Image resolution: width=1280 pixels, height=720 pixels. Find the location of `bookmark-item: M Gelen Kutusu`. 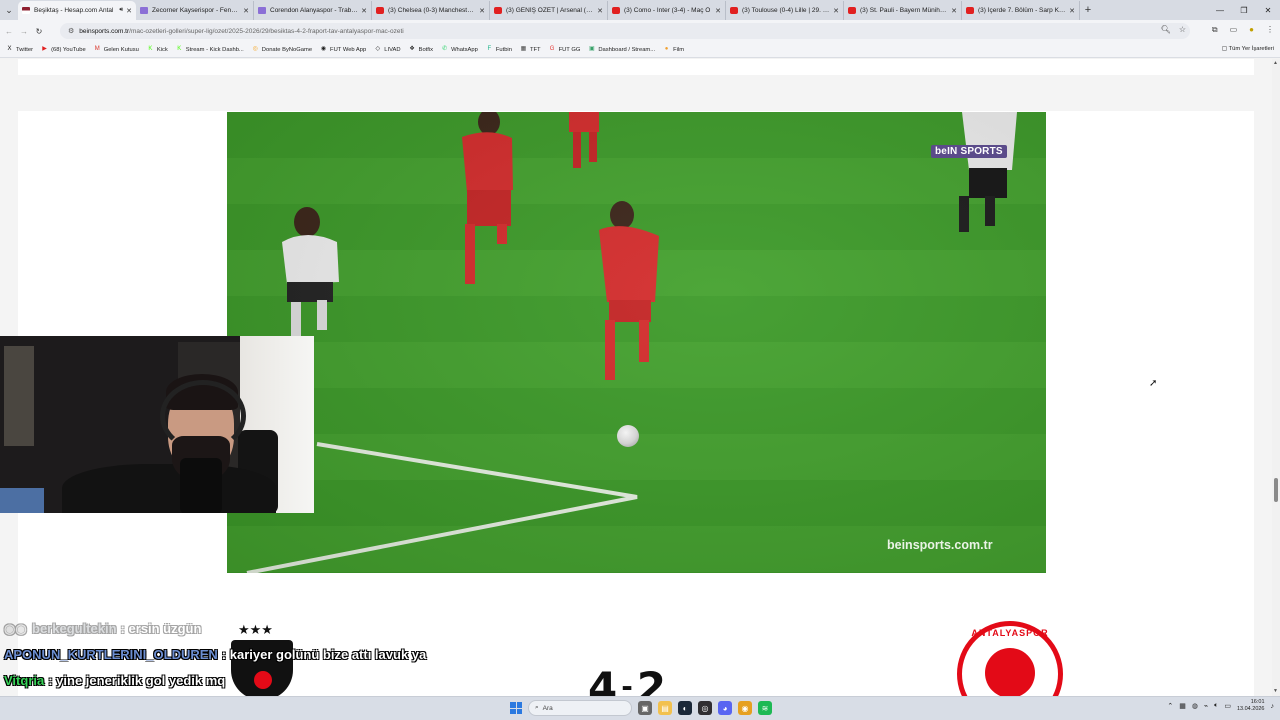

bookmark-item: M Gelen Kutusu is located at coordinates (116, 49).